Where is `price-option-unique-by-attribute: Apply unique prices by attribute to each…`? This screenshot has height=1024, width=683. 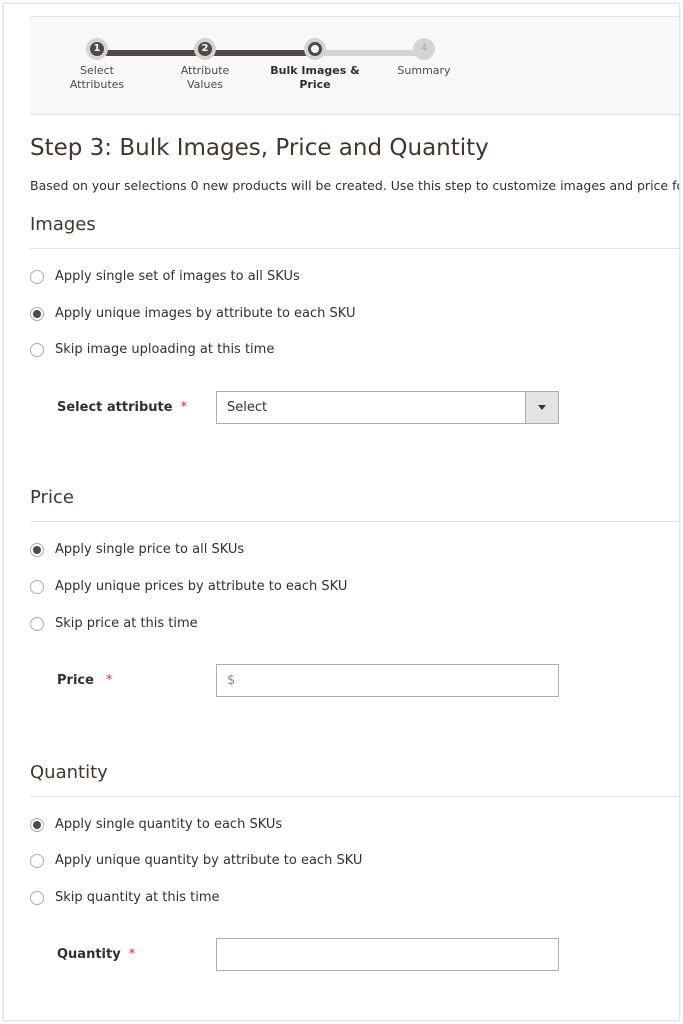 price-option-unique-by-attribute: Apply unique prices by attribute to each… is located at coordinates (188, 586).